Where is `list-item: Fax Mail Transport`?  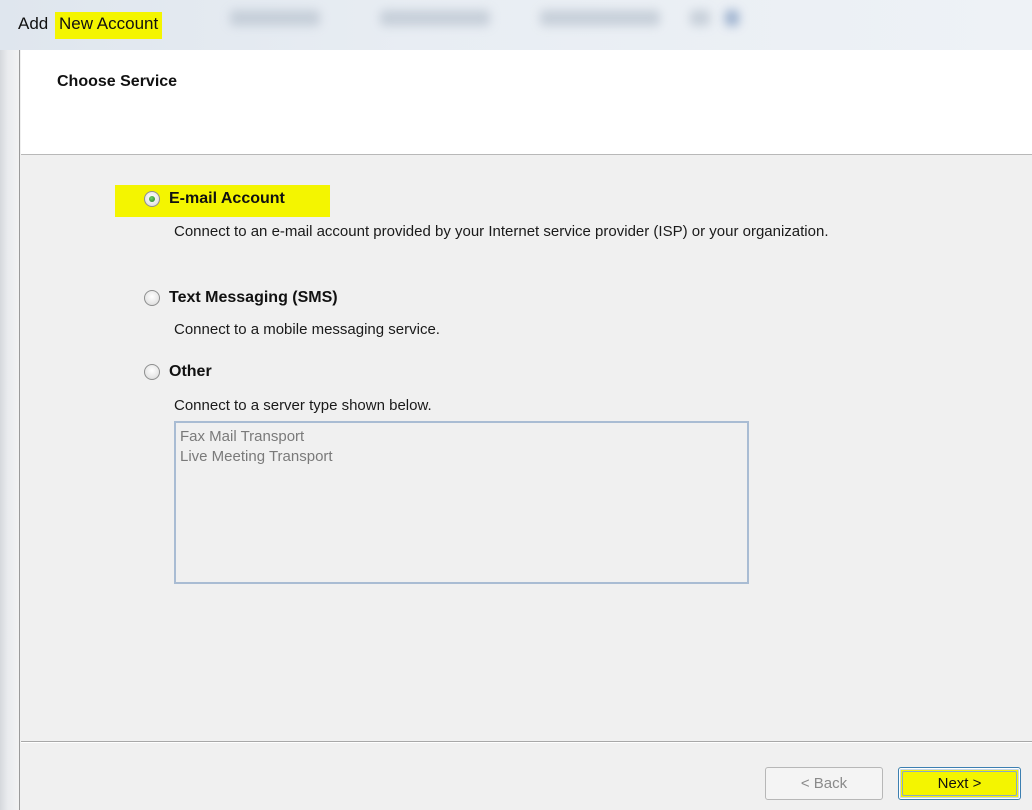 list-item: Fax Mail Transport is located at coordinates (461, 437).